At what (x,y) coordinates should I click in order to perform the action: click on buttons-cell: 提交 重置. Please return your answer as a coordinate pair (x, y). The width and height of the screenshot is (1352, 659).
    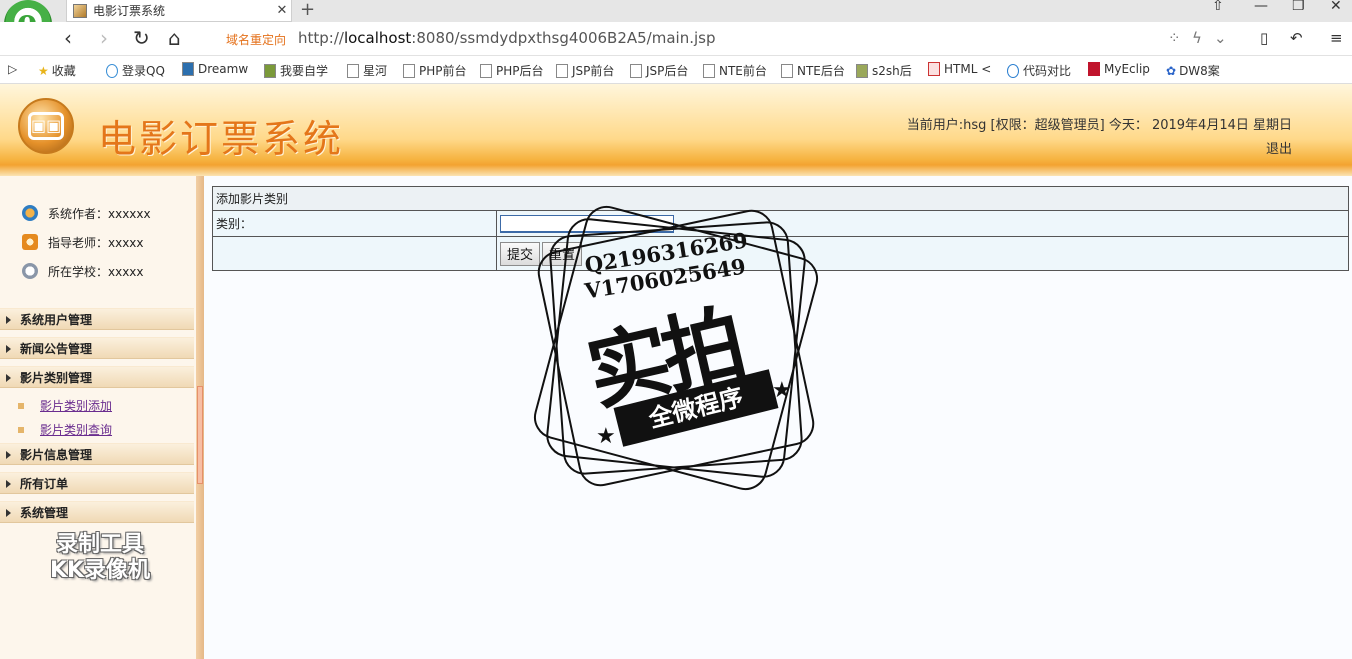
    Looking at the image, I should click on (922, 253).